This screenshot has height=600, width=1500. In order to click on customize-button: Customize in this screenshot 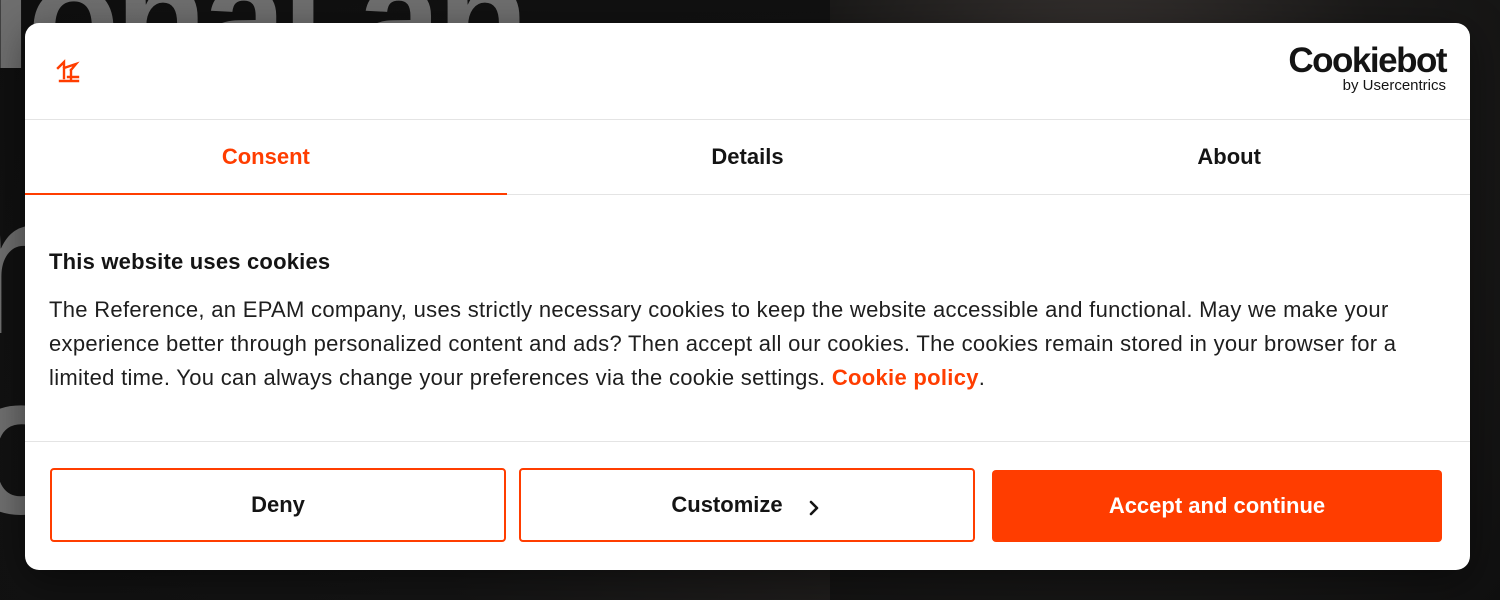, I will do `click(747, 505)`.